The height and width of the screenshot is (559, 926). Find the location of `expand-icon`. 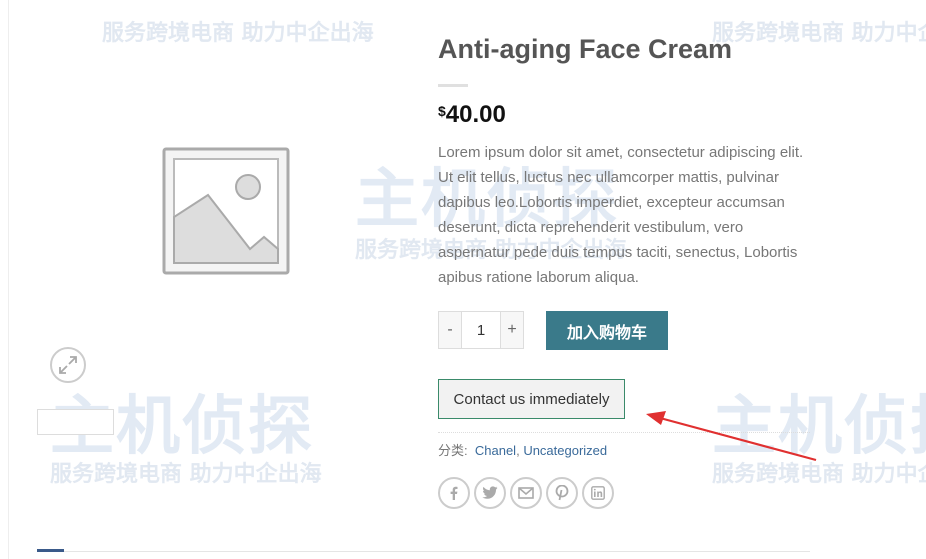

expand-icon is located at coordinates (68, 365).